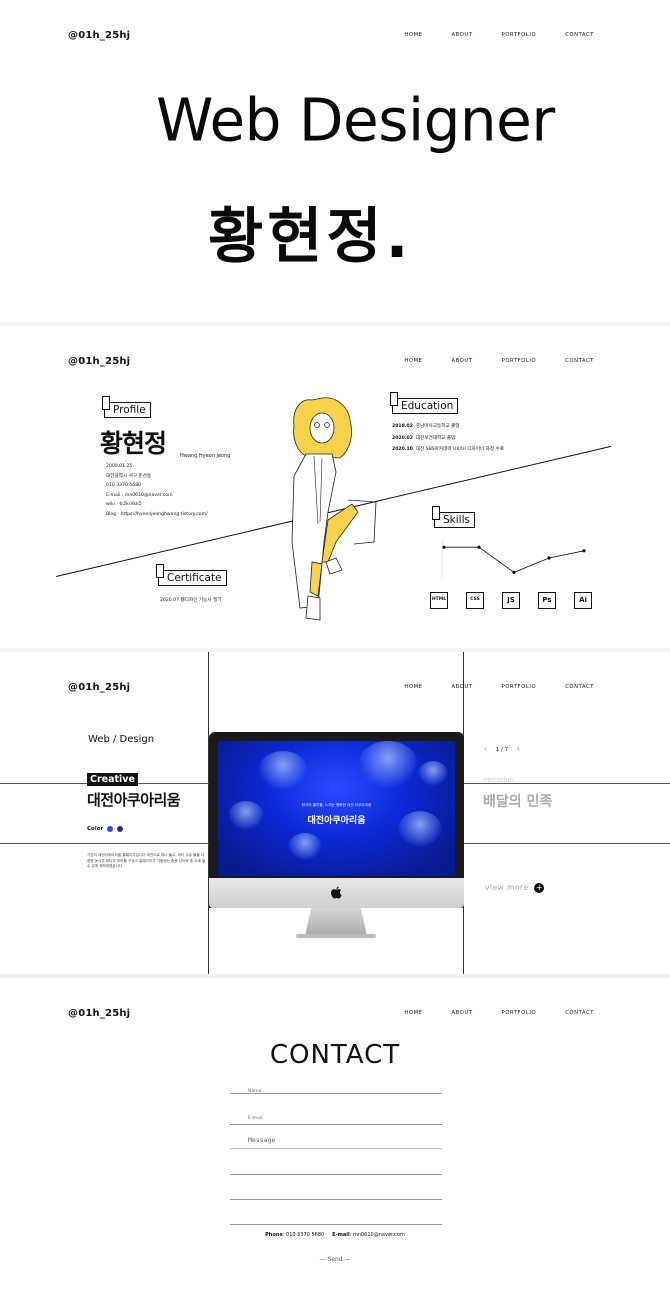 The height and width of the screenshot is (1297, 670). What do you see at coordinates (547, 600) in the screenshot?
I see `ps-skill-icon: Ps` at bounding box center [547, 600].